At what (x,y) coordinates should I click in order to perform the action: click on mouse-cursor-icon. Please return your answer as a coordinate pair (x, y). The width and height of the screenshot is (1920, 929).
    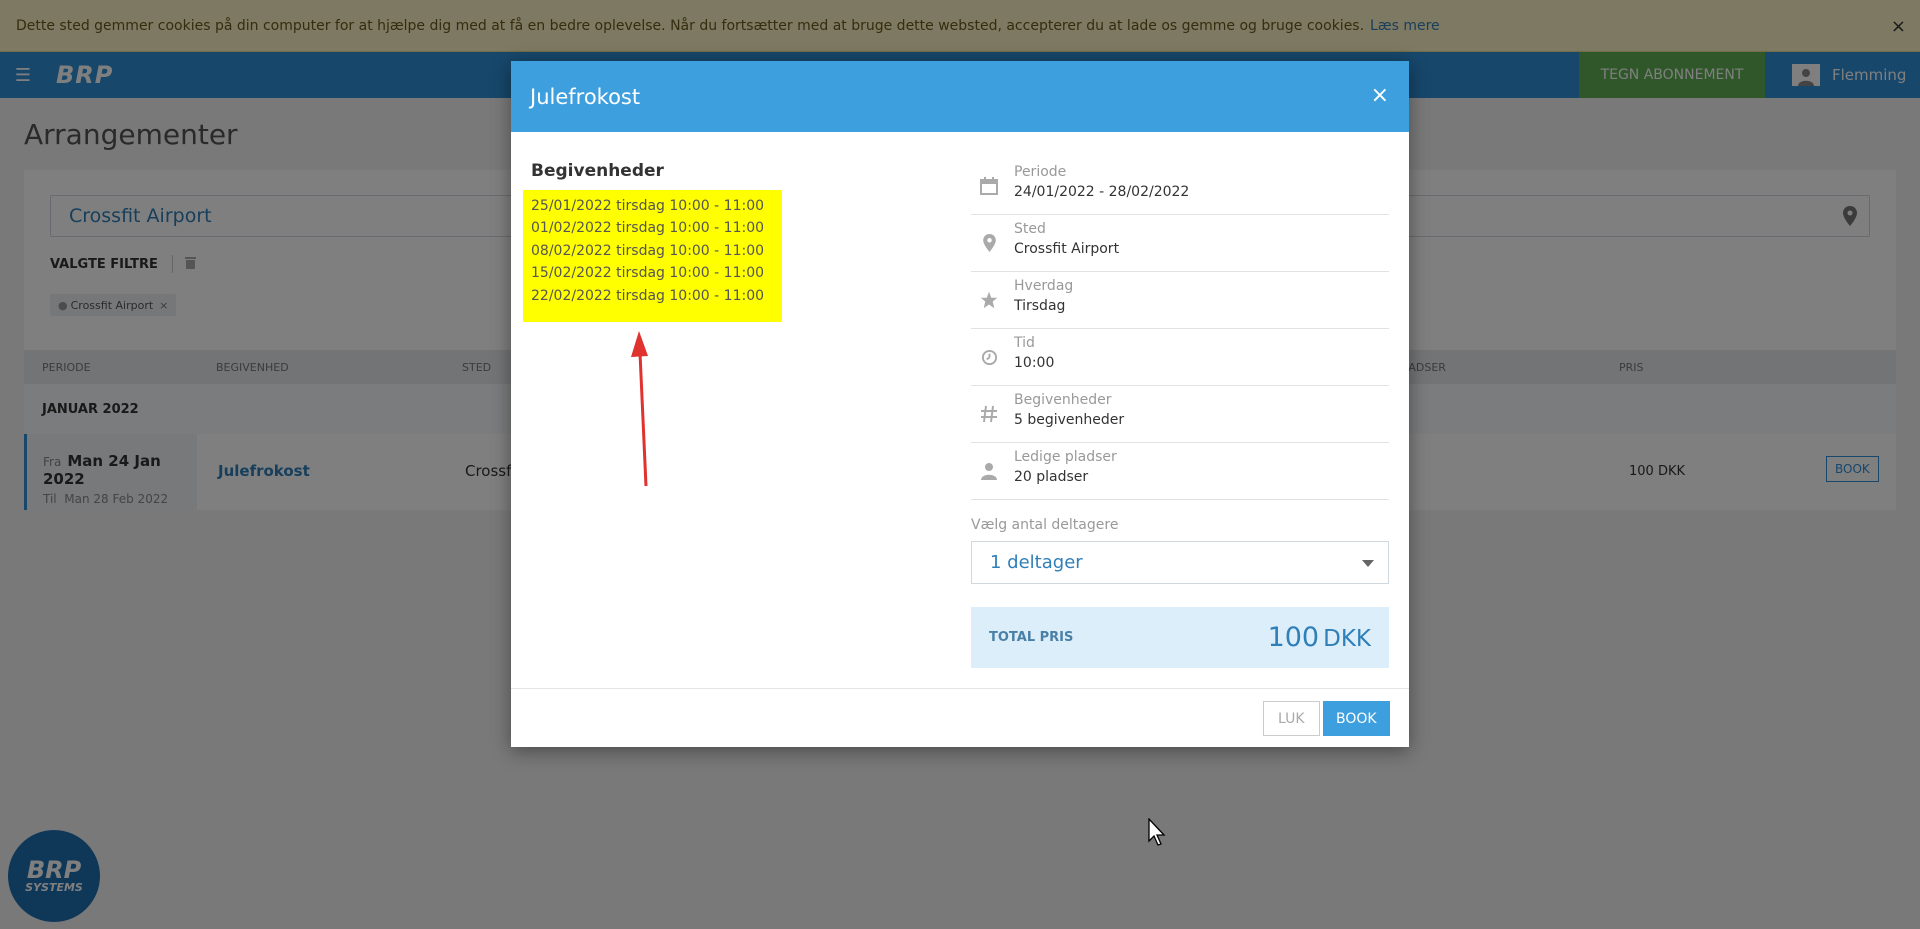
    Looking at the image, I should click on (1157, 832).